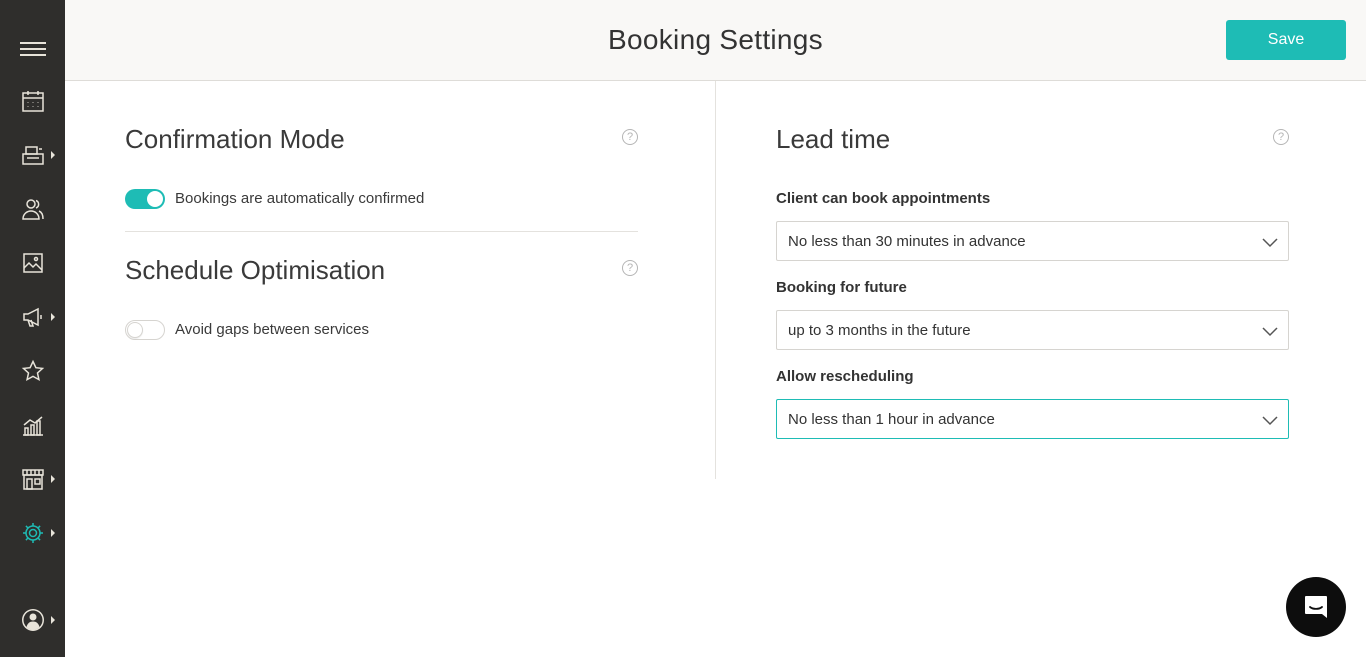 The width and height of the screenshot is (1366, 657). What do you see at coordinates (715, 280) in the screenshot?
I see `column-divider` at bounding box center [715, 280].